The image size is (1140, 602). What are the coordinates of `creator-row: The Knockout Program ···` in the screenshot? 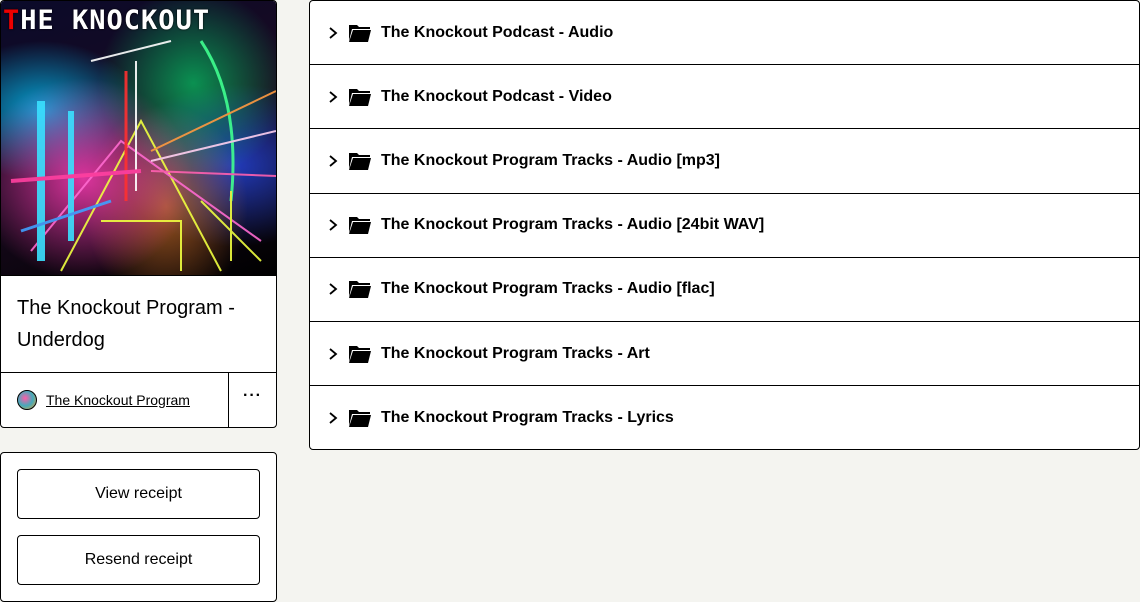 It's located at (138, 400).